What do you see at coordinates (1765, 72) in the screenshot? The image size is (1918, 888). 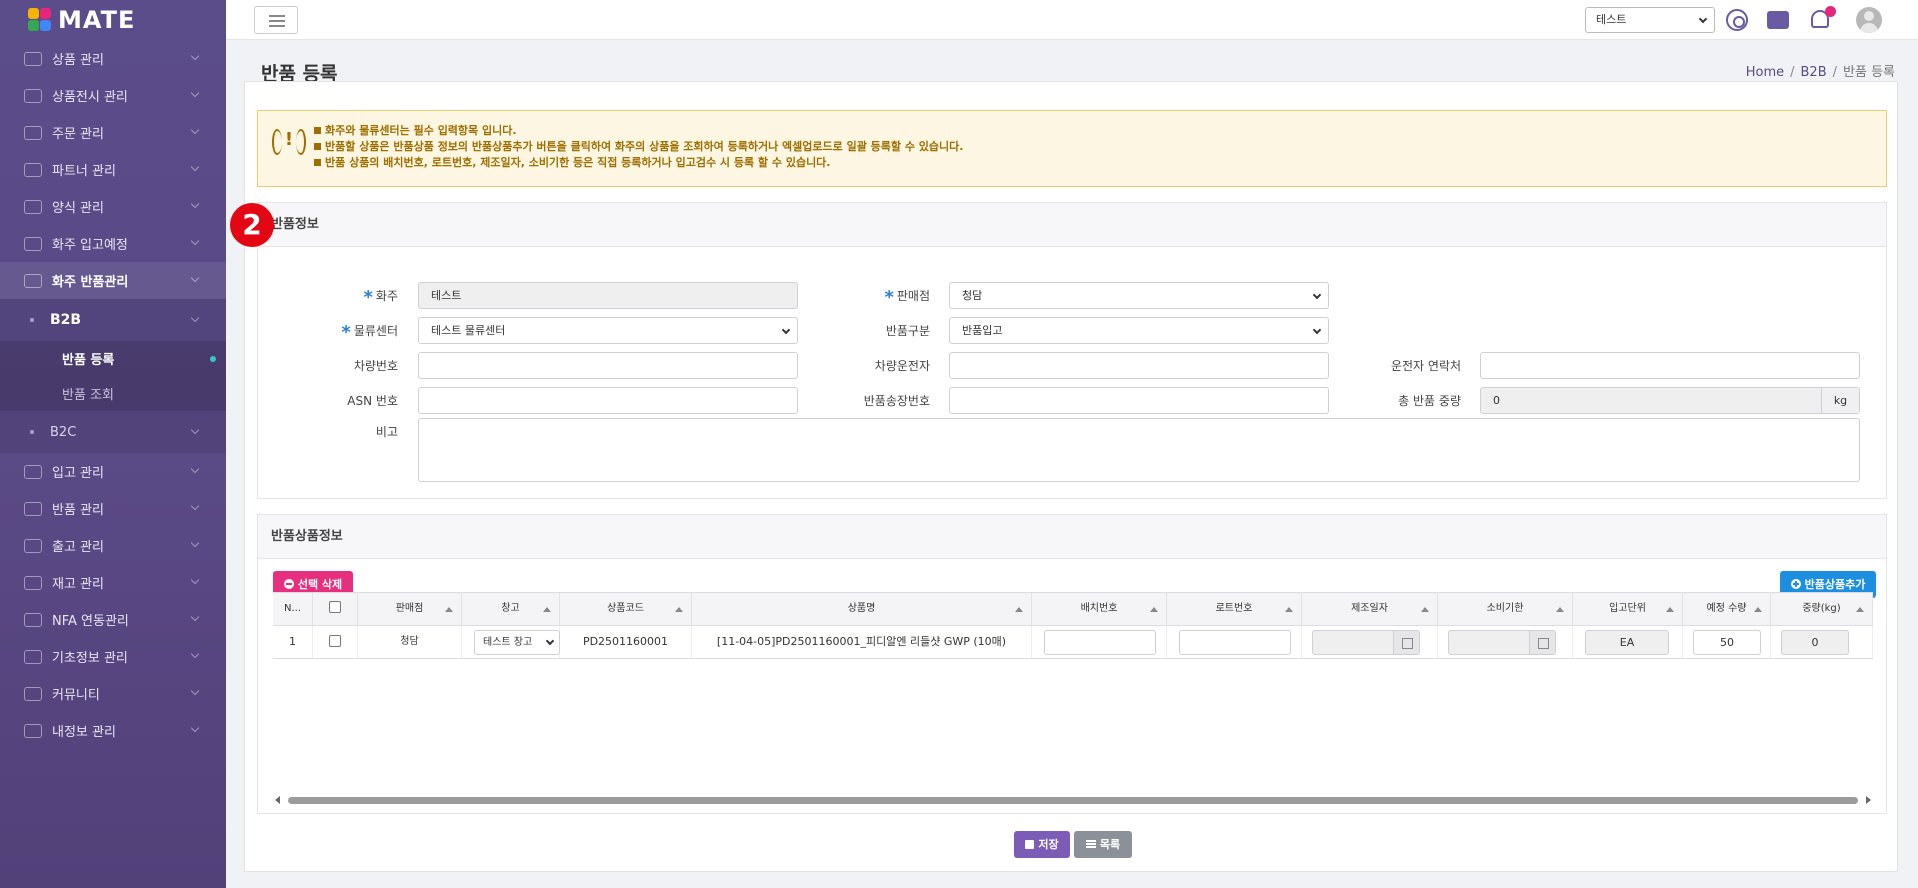 I see `breadcrumb-home: Home` at bounding box center [1765, 72].